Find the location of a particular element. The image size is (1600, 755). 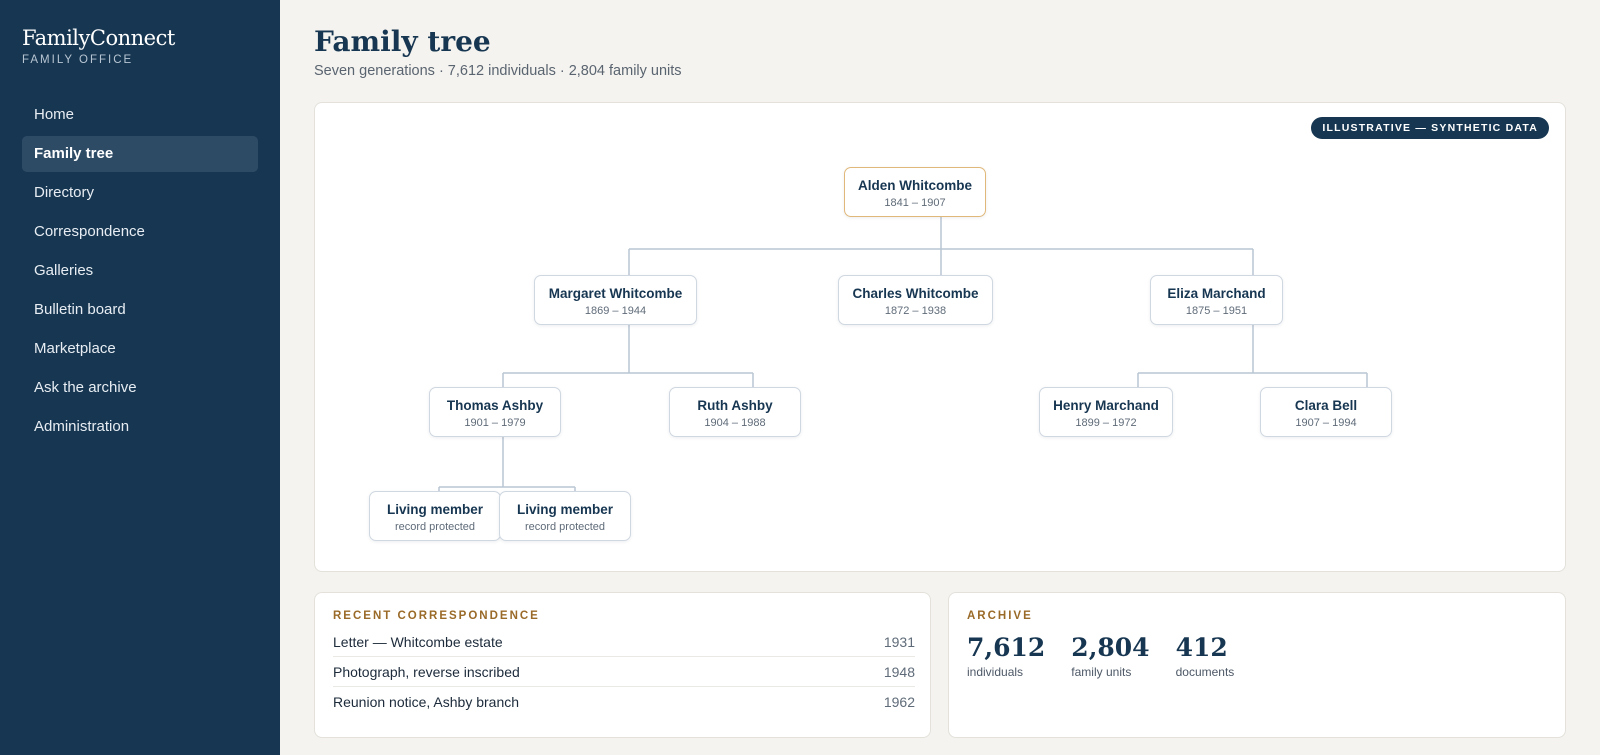

sidebar-item-correspondence: Correspondence is located at coordinates (140, 232).